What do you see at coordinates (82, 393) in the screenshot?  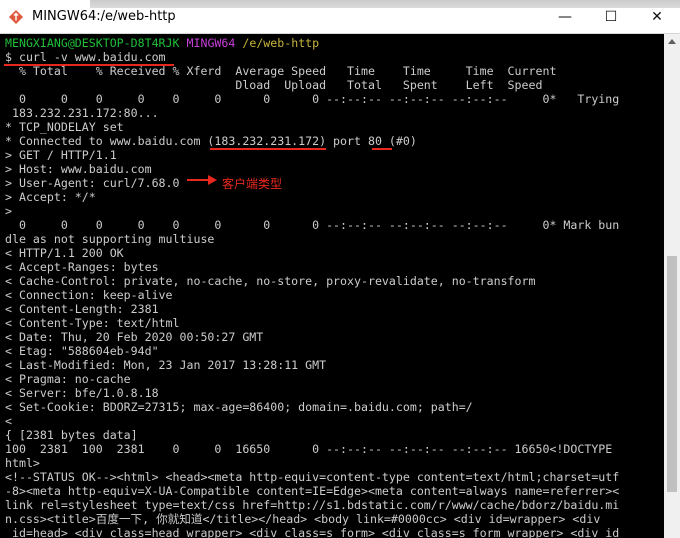 I see `output-line: < Server: bfe/1.0.8.18` at bounding box center [82, 393].